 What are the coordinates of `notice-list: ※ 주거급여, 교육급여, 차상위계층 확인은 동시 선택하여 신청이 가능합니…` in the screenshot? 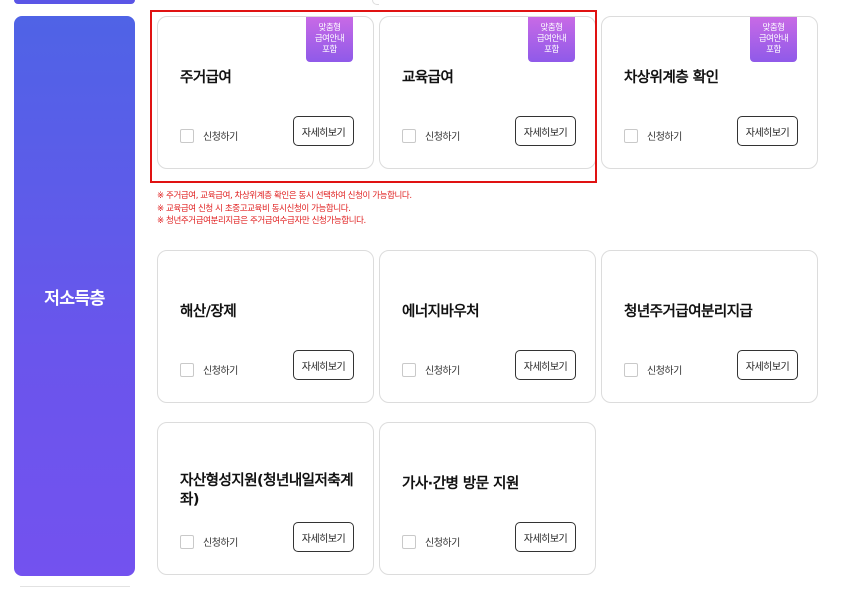 It's located at (284, 209).